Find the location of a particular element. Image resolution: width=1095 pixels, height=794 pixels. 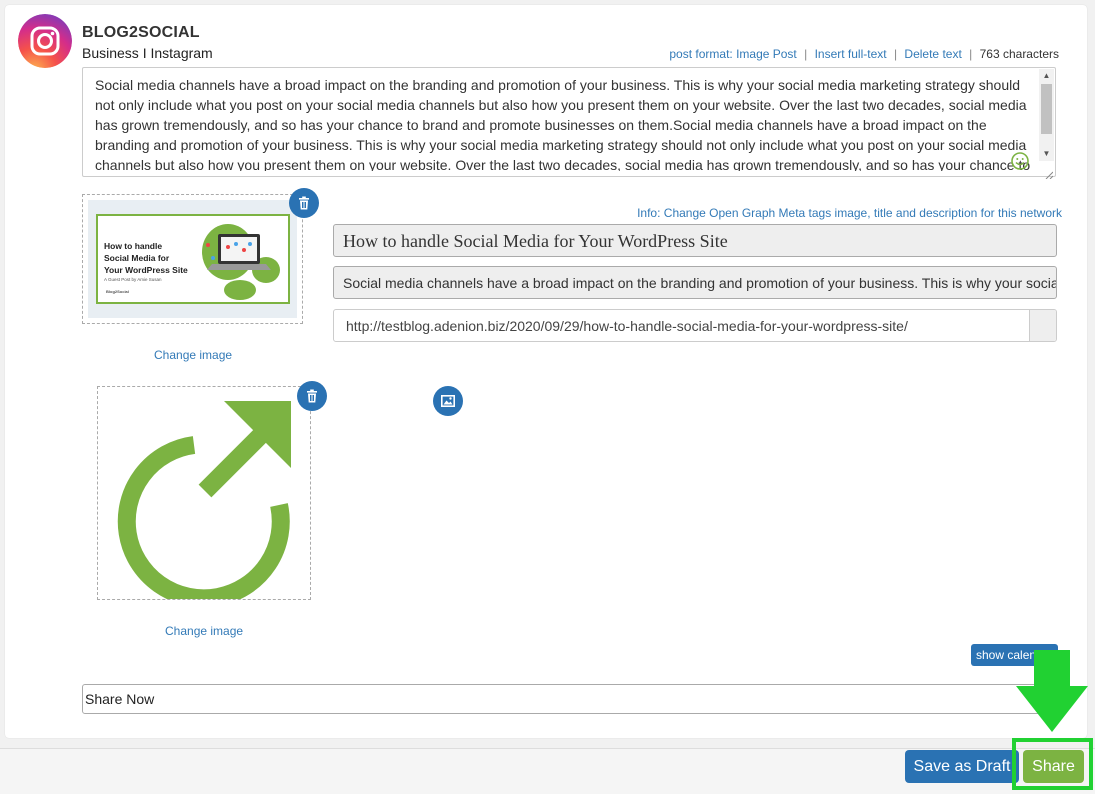

emoji-icon is located at coordinates (1020, 161).